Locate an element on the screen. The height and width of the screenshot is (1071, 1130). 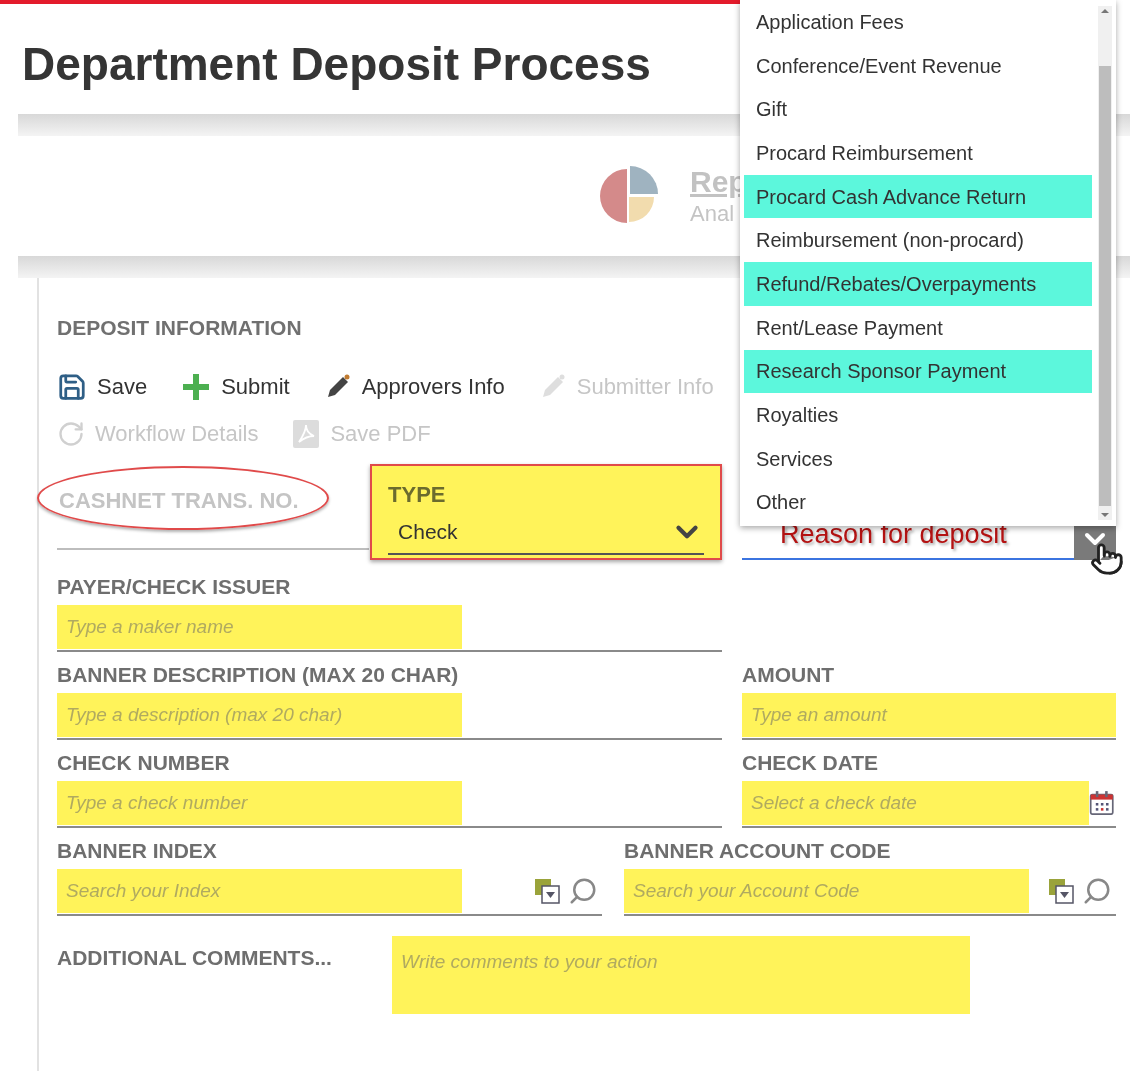
calendar-icon is located at coordinates (1101, 803).